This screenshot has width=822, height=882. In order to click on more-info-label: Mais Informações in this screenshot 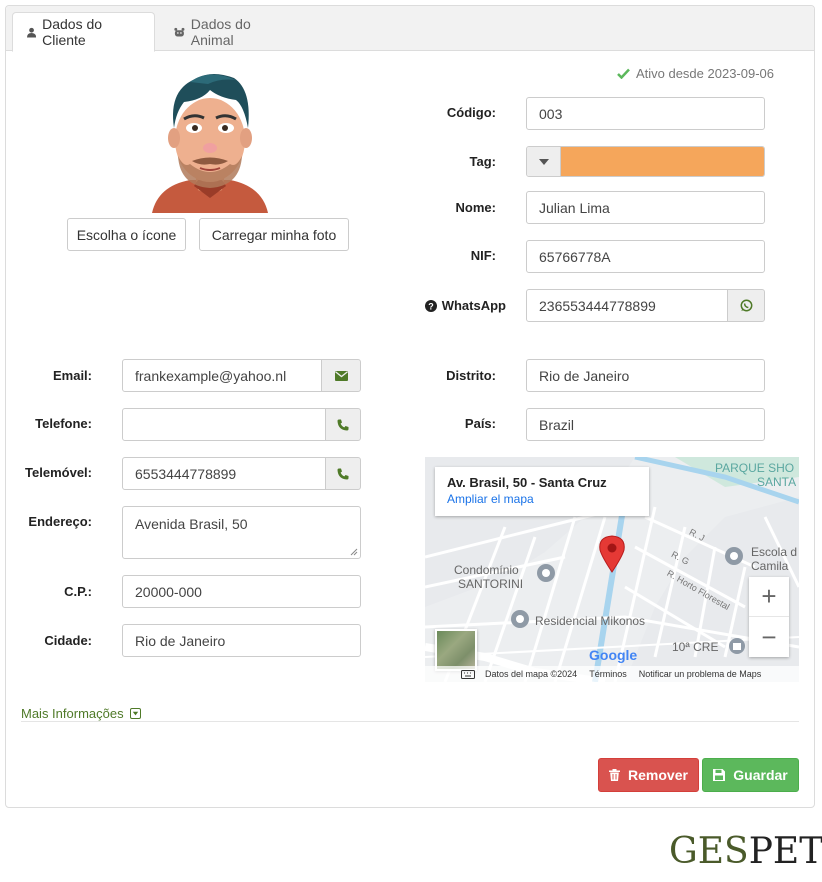, I will do `click(72, 713)`.